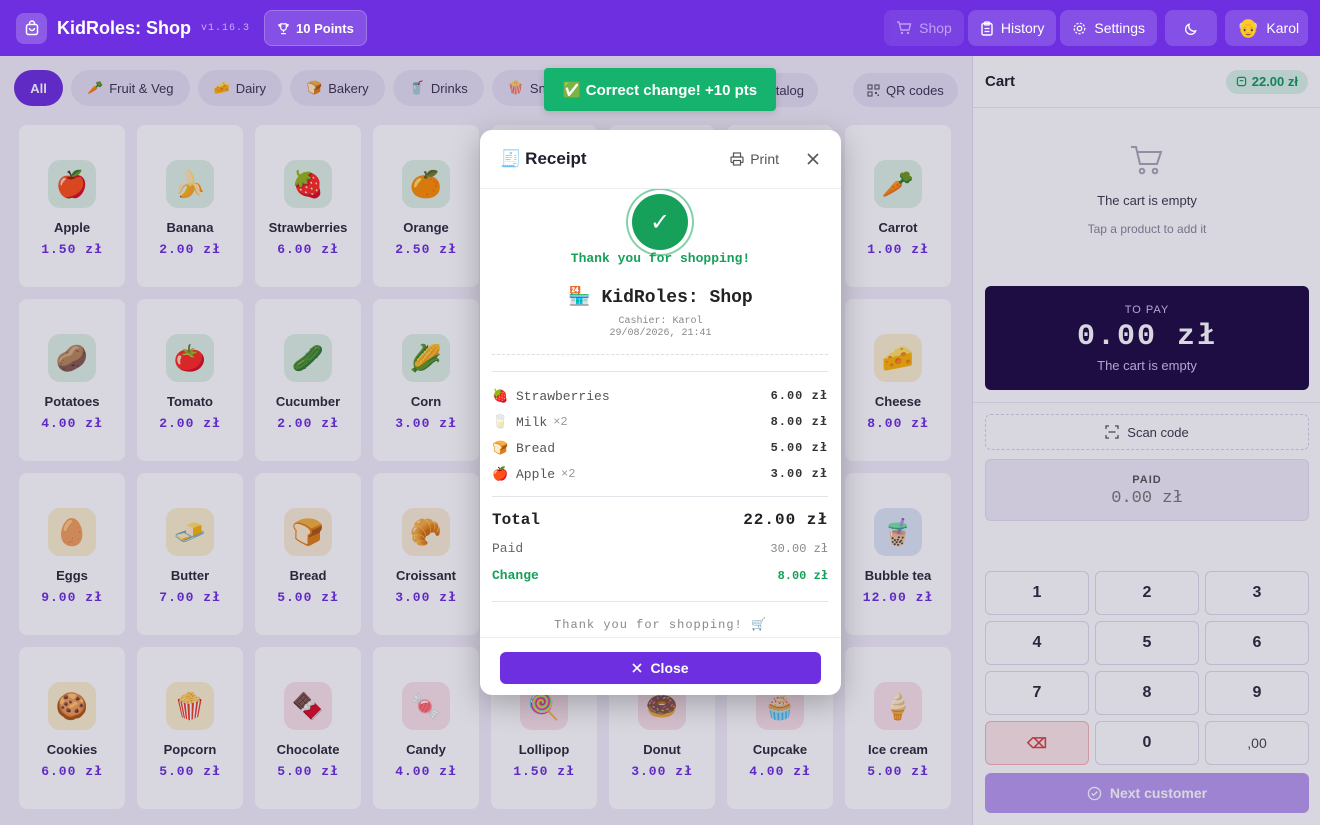  I want to click on nav-history-button: History, so click(1012, 28).